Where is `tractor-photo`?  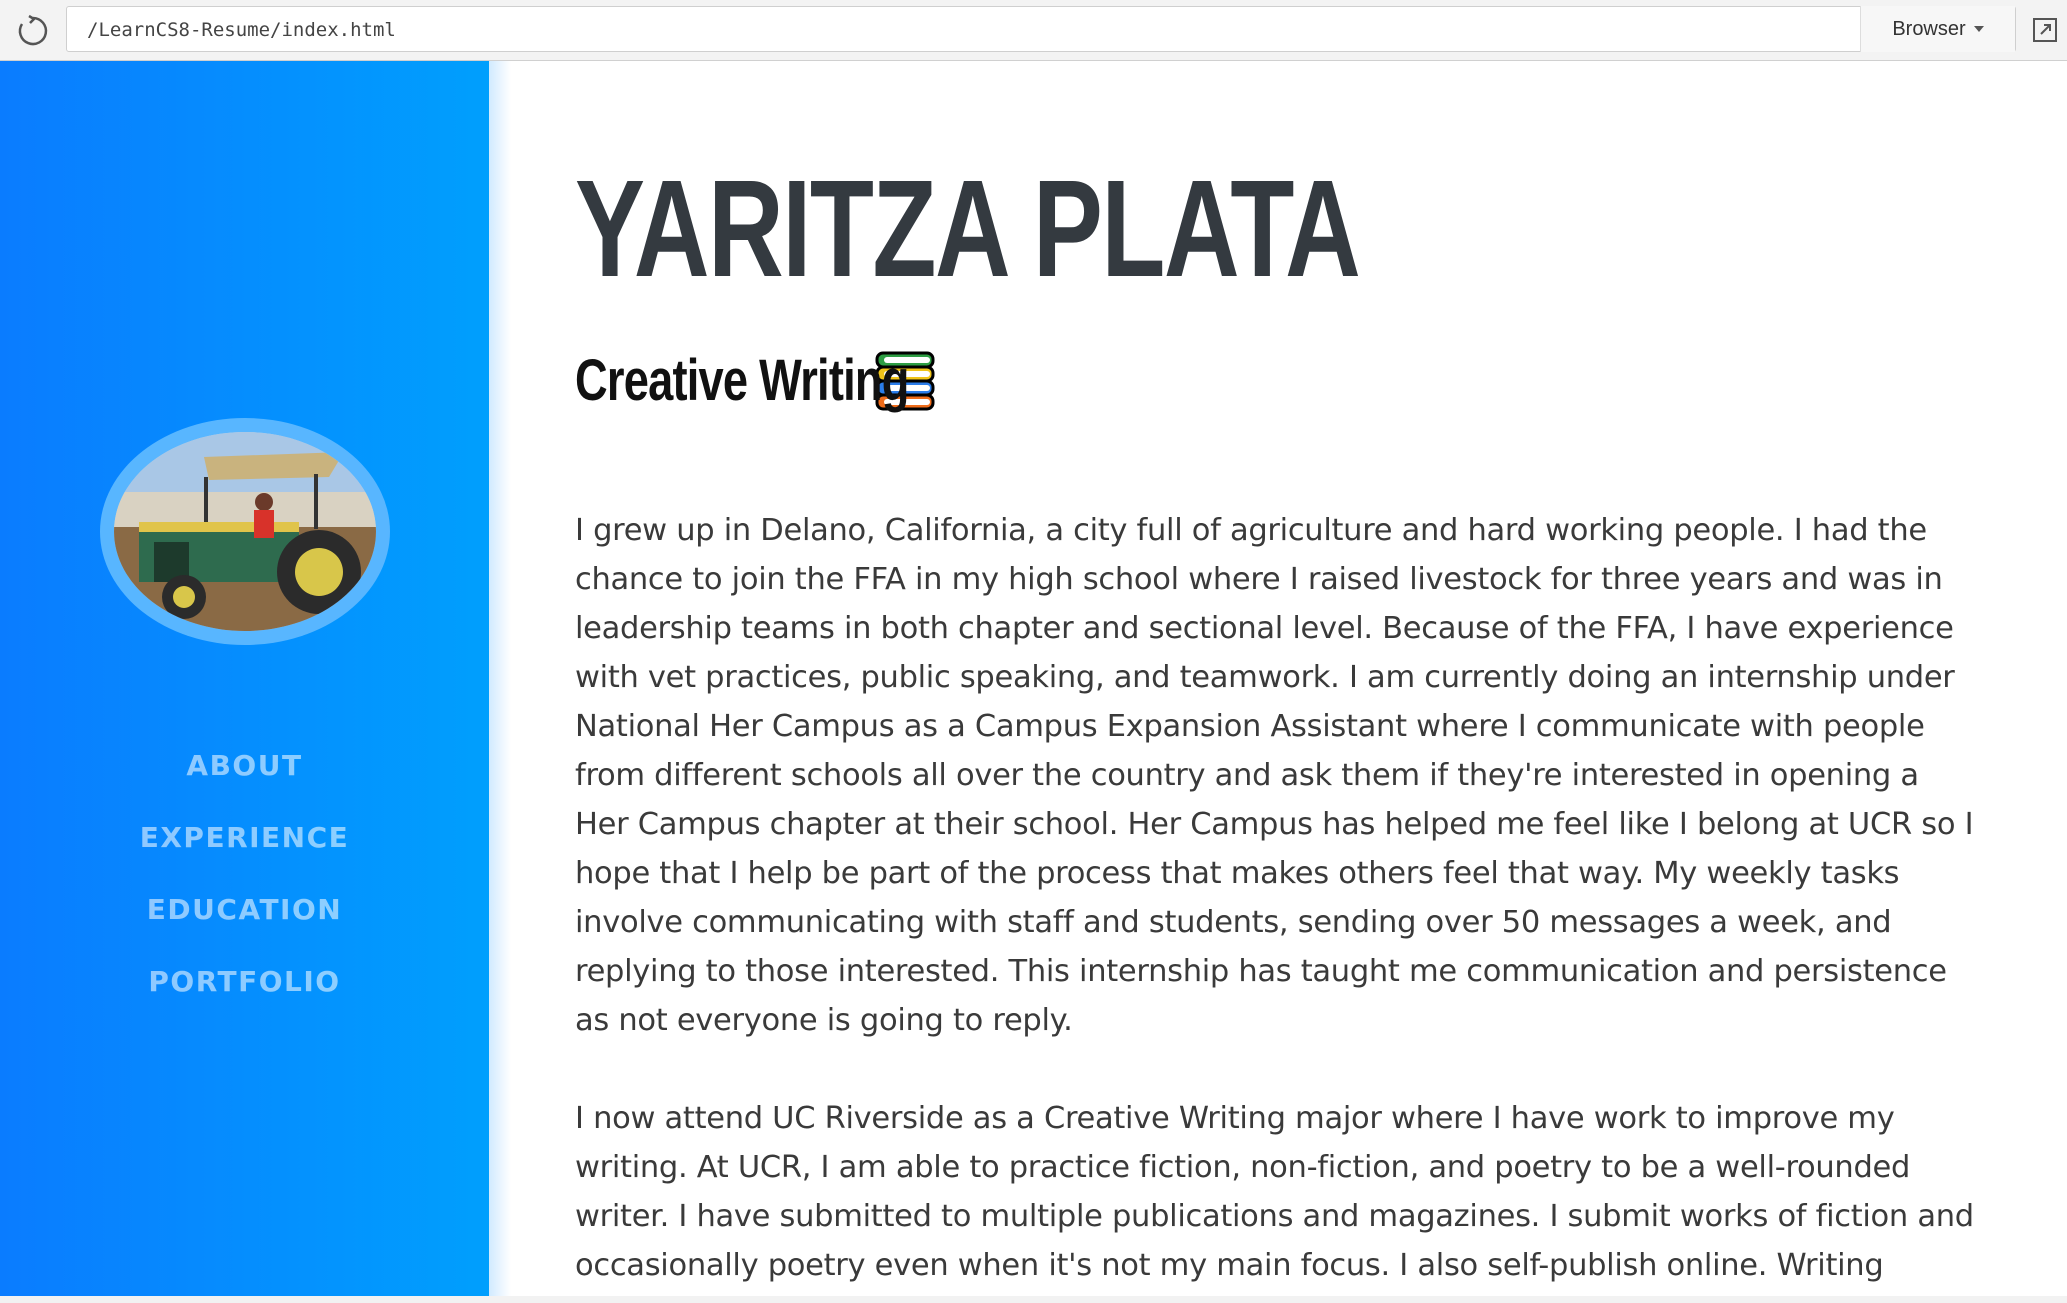
tractor-photo is located at coordinates (245, 531).